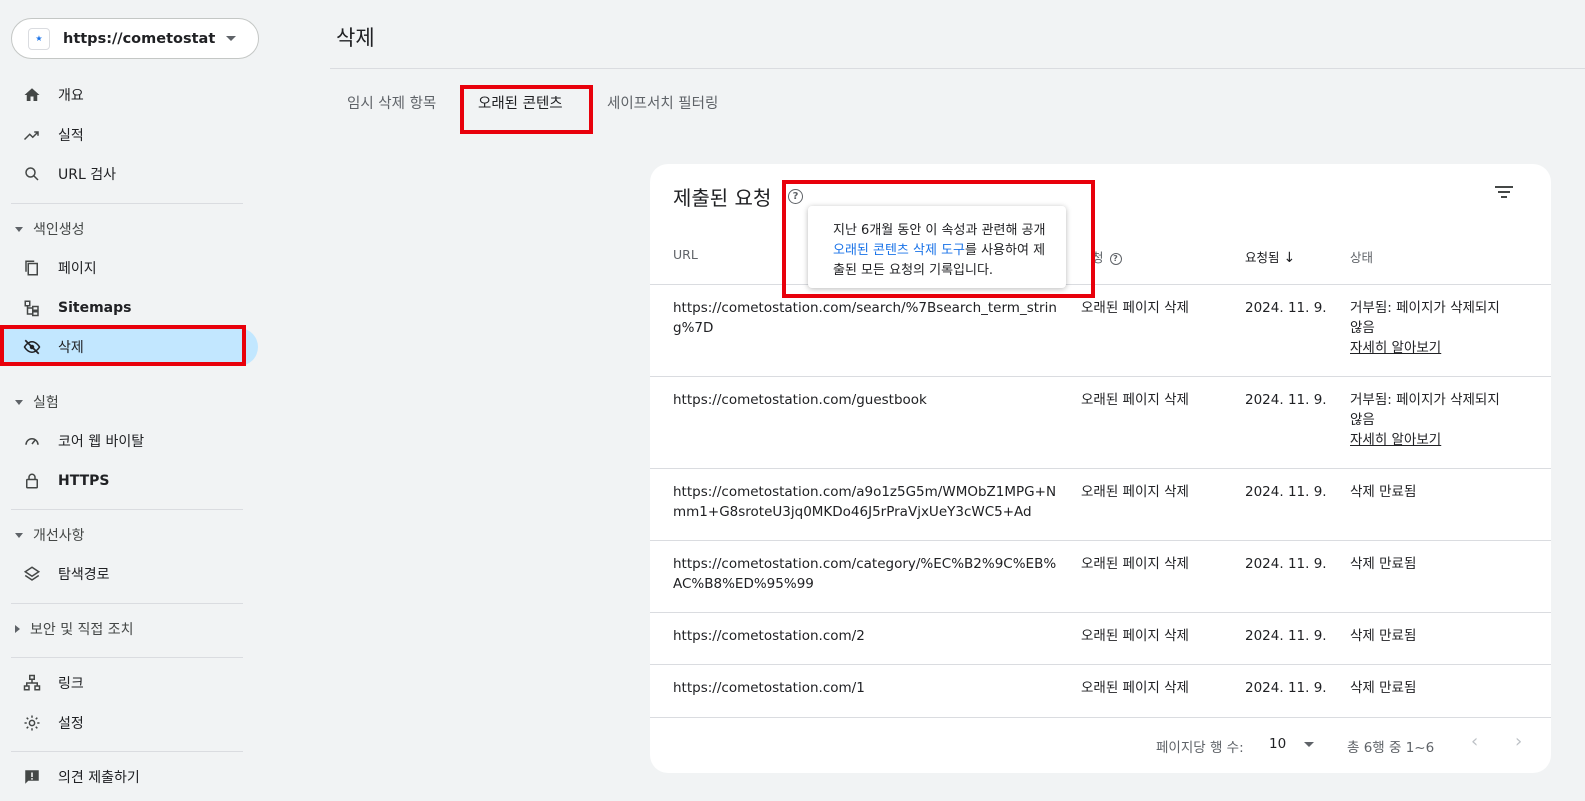 Image resolution: width=1585 pixels, height=801 pixels. I want to click on section-experience: 실험, so click(29, 402).